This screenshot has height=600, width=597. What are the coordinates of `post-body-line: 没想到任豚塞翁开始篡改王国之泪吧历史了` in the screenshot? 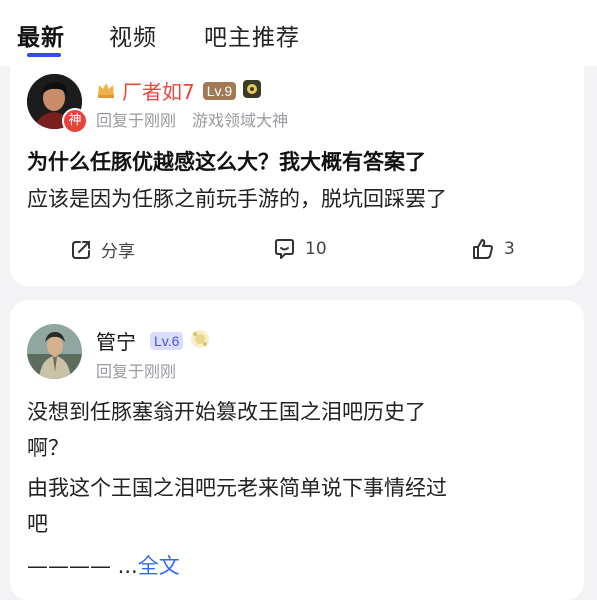 It's located at (226, 412).